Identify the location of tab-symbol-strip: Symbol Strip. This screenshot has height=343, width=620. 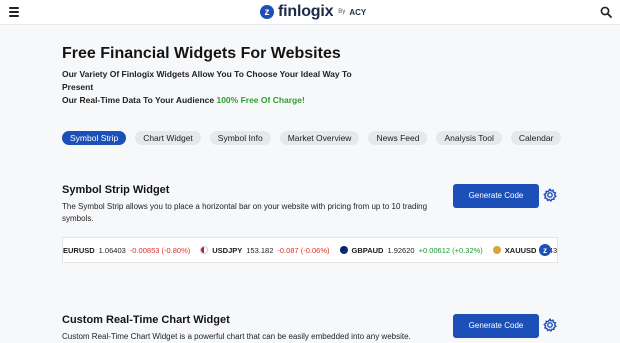
(94, 138).